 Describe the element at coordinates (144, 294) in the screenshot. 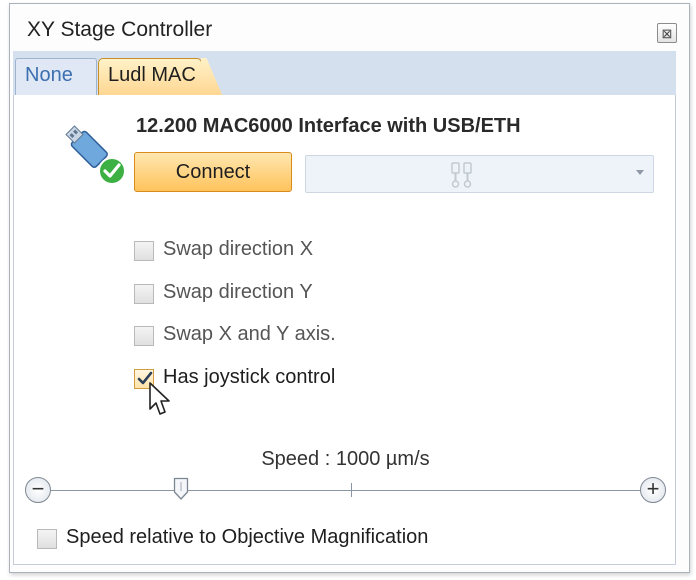

I see `swap-direction-y-checkbox` at that location.